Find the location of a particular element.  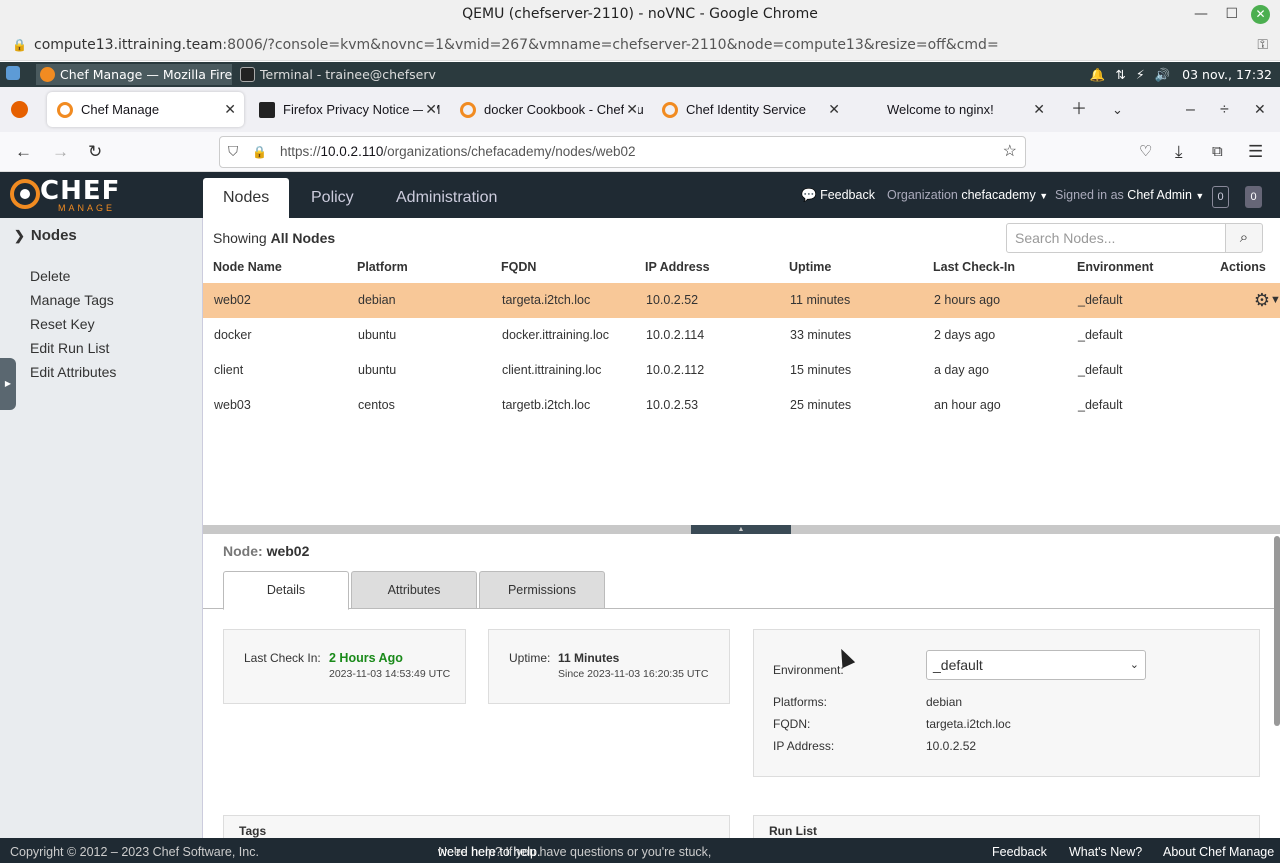

close-icon: ✕ is located at coordinates (1260, 14).